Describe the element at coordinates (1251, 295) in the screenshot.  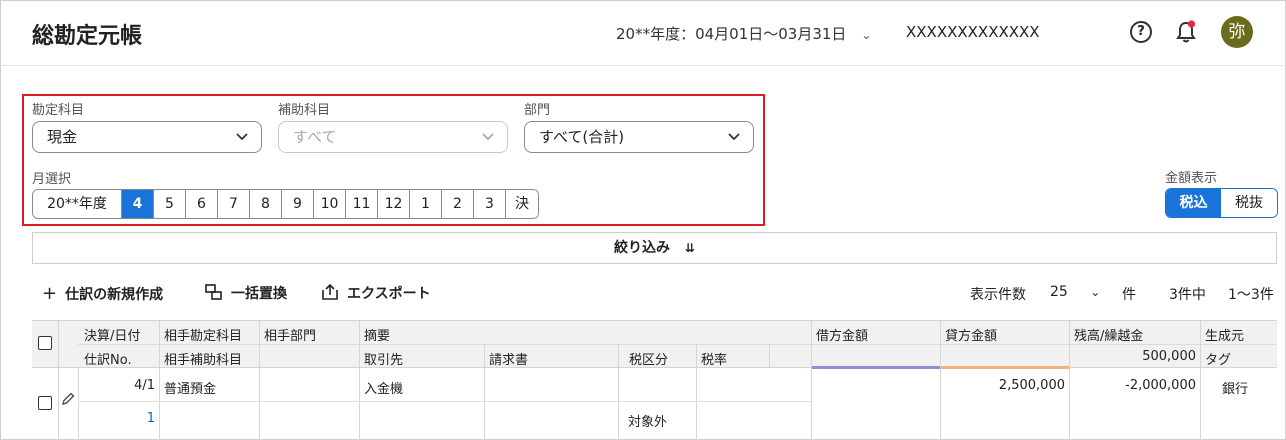
I see `result-range: 1～3件` at that location.